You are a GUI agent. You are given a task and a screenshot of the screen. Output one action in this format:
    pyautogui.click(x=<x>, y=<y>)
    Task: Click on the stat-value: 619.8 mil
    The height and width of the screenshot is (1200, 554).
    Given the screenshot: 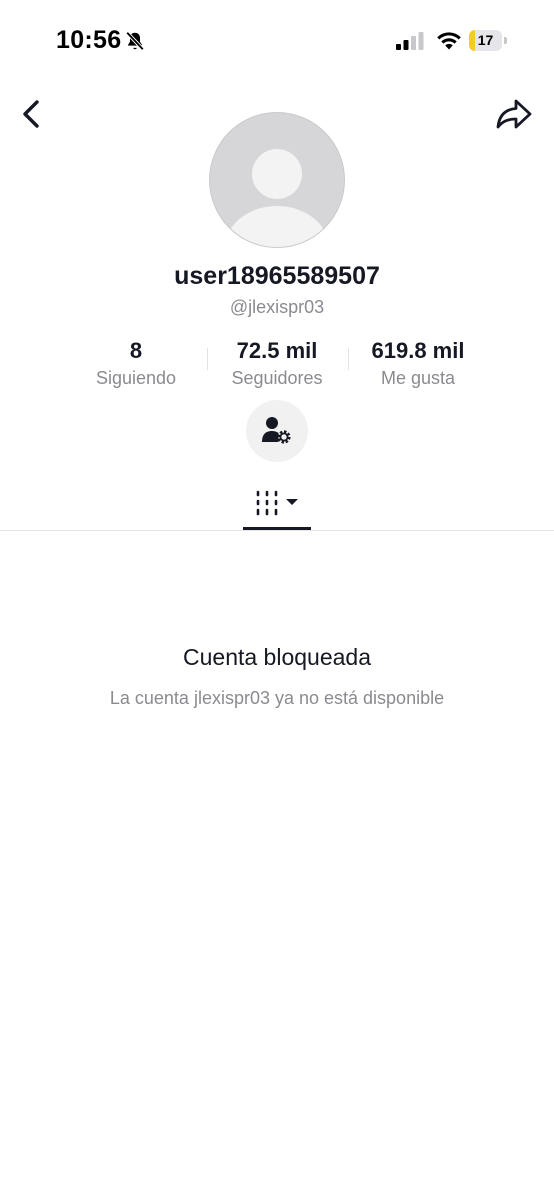 What is the action you would take?
    pyautogui.click(x=418, y=350)
    